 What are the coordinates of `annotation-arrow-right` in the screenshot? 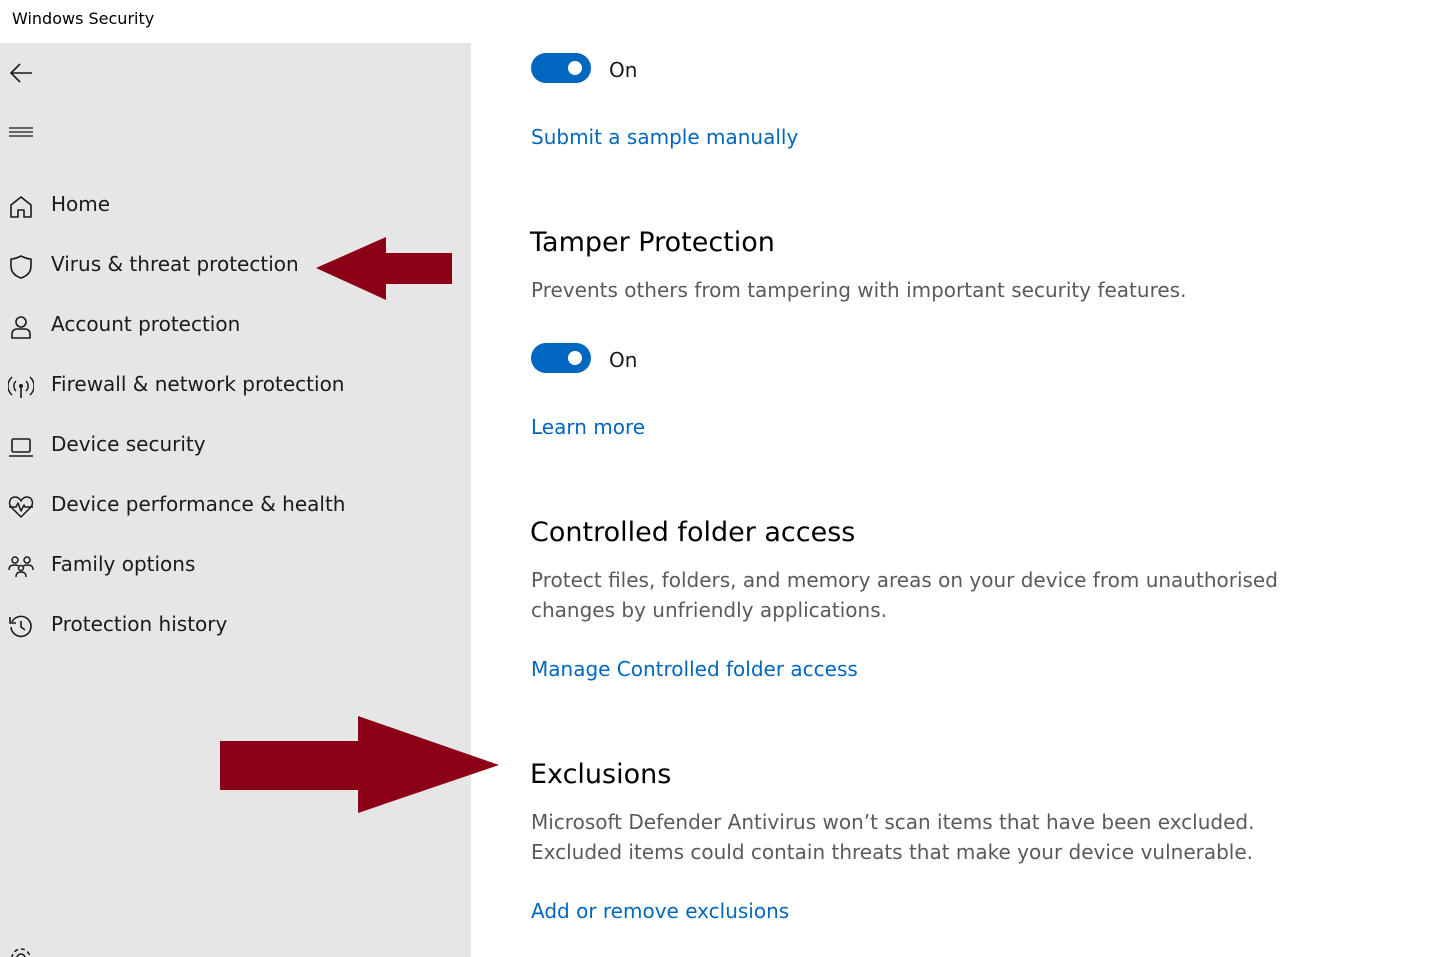 It's located at (359, 764).